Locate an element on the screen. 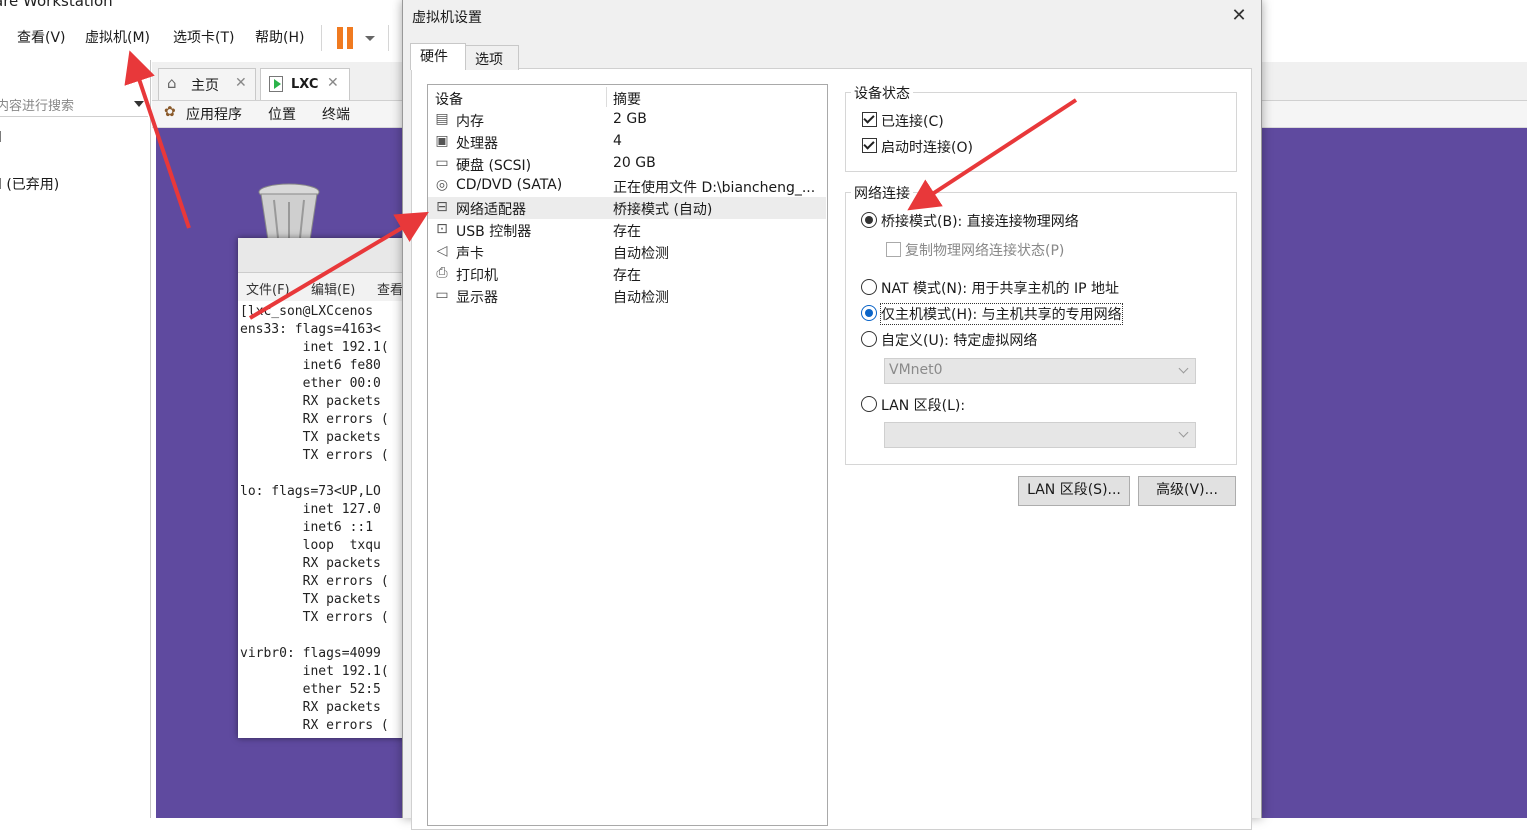  menu-tabs: 选项卡(T) is located at coordinates (203, 37).